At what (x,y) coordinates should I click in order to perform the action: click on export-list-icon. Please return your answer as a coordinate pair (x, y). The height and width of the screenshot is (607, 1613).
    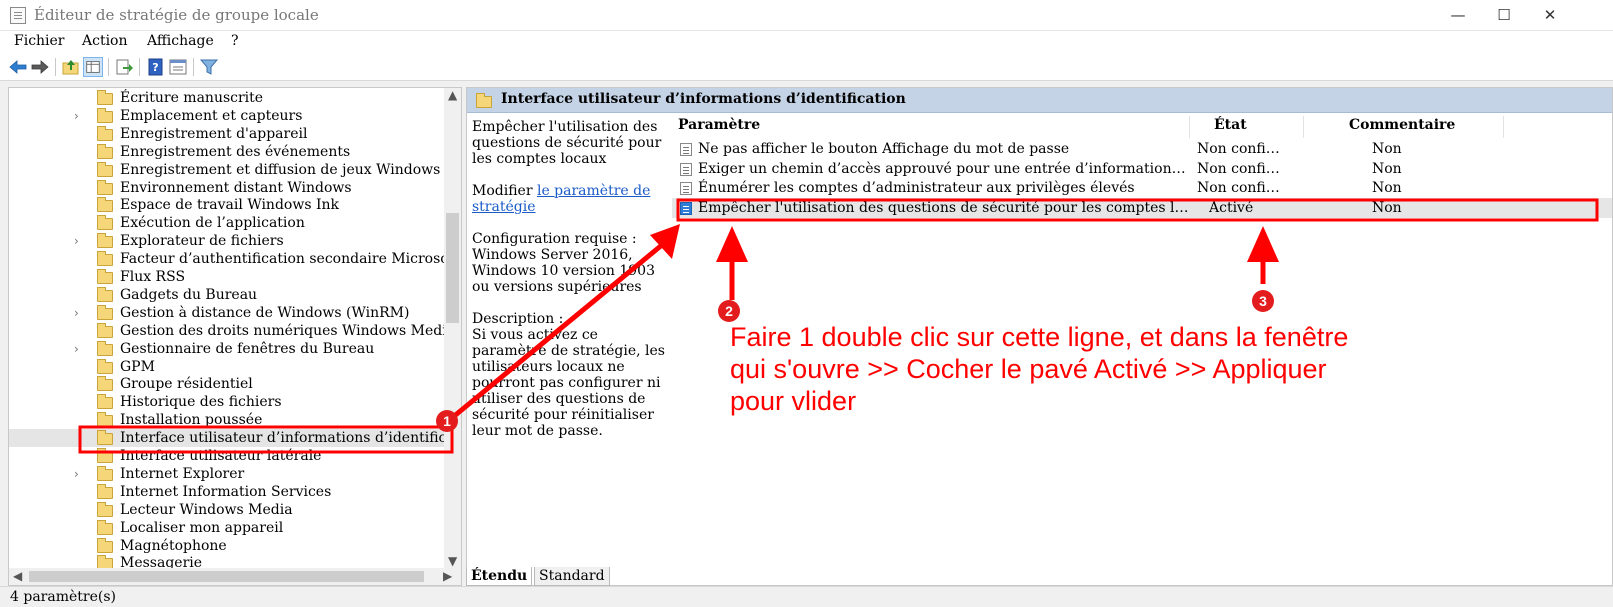
    Looking at the image, I should click on (124, 67).